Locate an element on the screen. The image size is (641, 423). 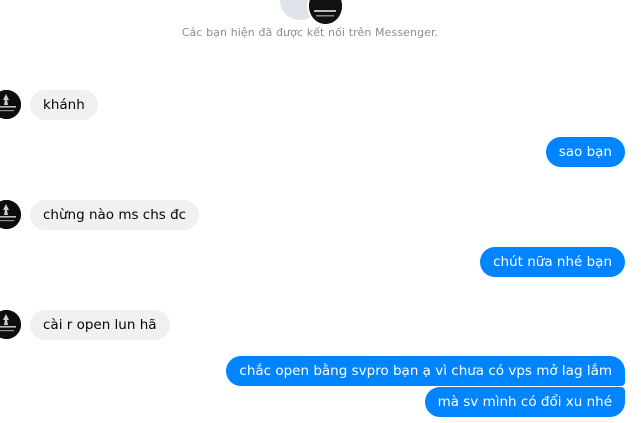
outgoing-message: mà sv mình có đổi xu nhé is located at coordinates (524, 402).